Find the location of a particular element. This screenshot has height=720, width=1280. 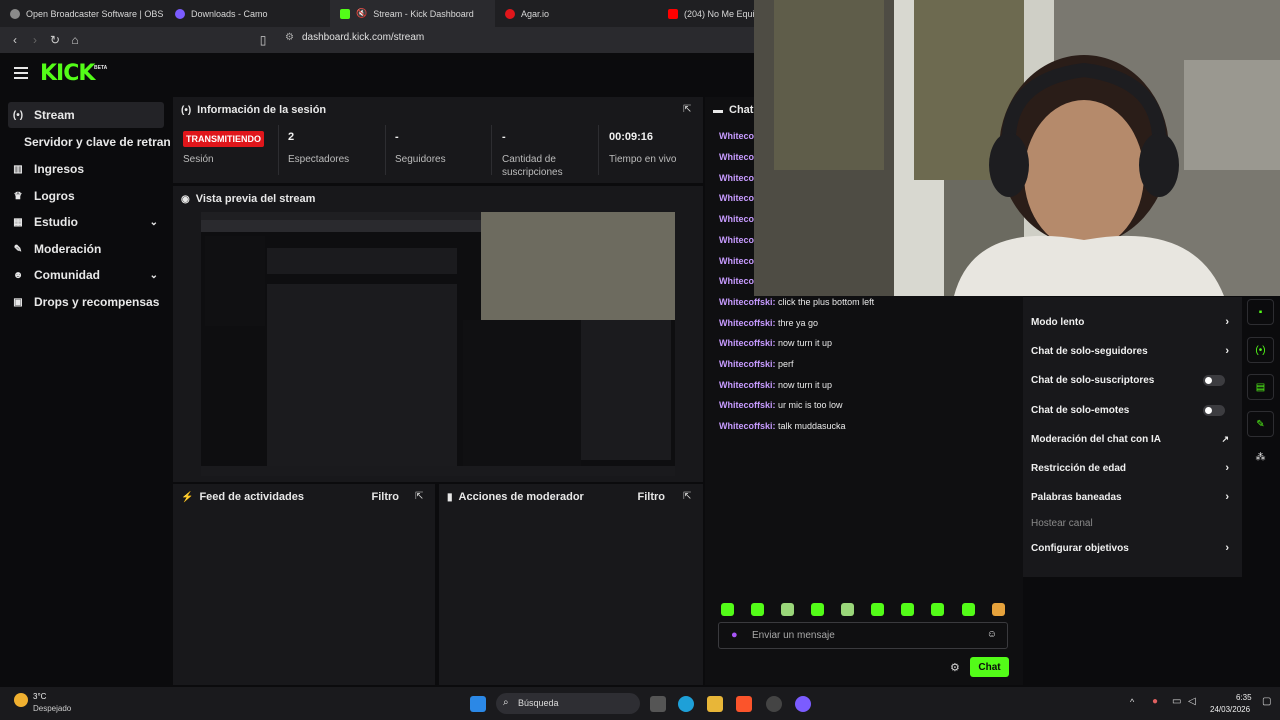

tab-agar: Agar.io is located at coordinates (575, 13).